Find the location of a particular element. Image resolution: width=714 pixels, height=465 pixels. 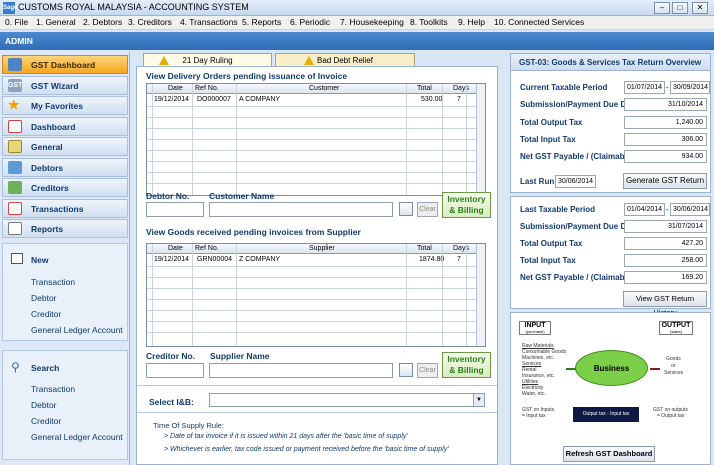

select-ib-dropdown: ▼ is located at coordinates (347, 400).